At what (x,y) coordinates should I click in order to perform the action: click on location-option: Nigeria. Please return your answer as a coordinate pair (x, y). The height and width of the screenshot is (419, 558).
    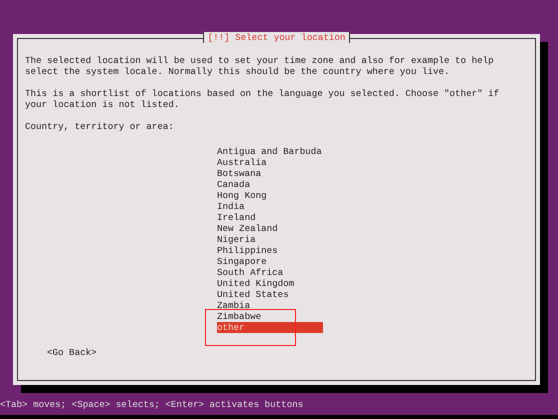
    Looking at the image, I should click on (270, 239).